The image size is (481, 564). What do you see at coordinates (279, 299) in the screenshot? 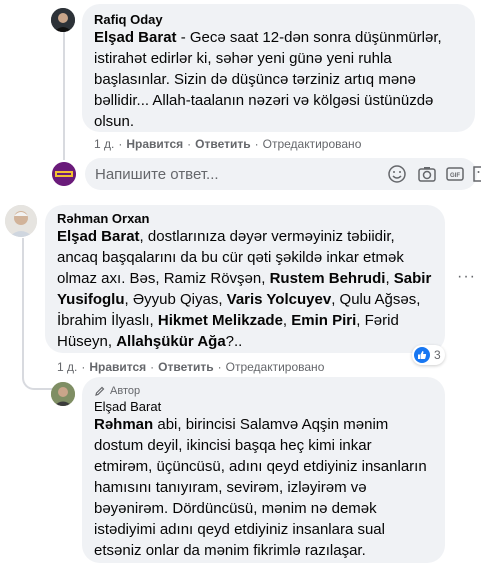
I see `mention-link: Varis Yolcuyev` at bounding box center [279, 299].